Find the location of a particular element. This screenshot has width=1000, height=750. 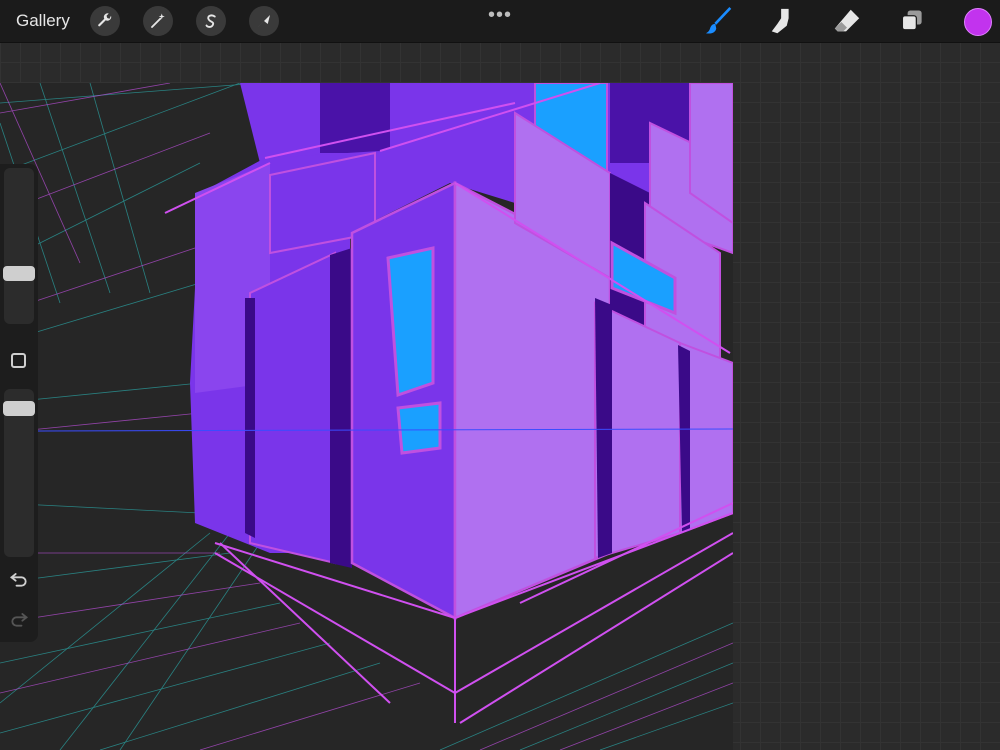

eraser-icon is located at coordinates (847, 20).